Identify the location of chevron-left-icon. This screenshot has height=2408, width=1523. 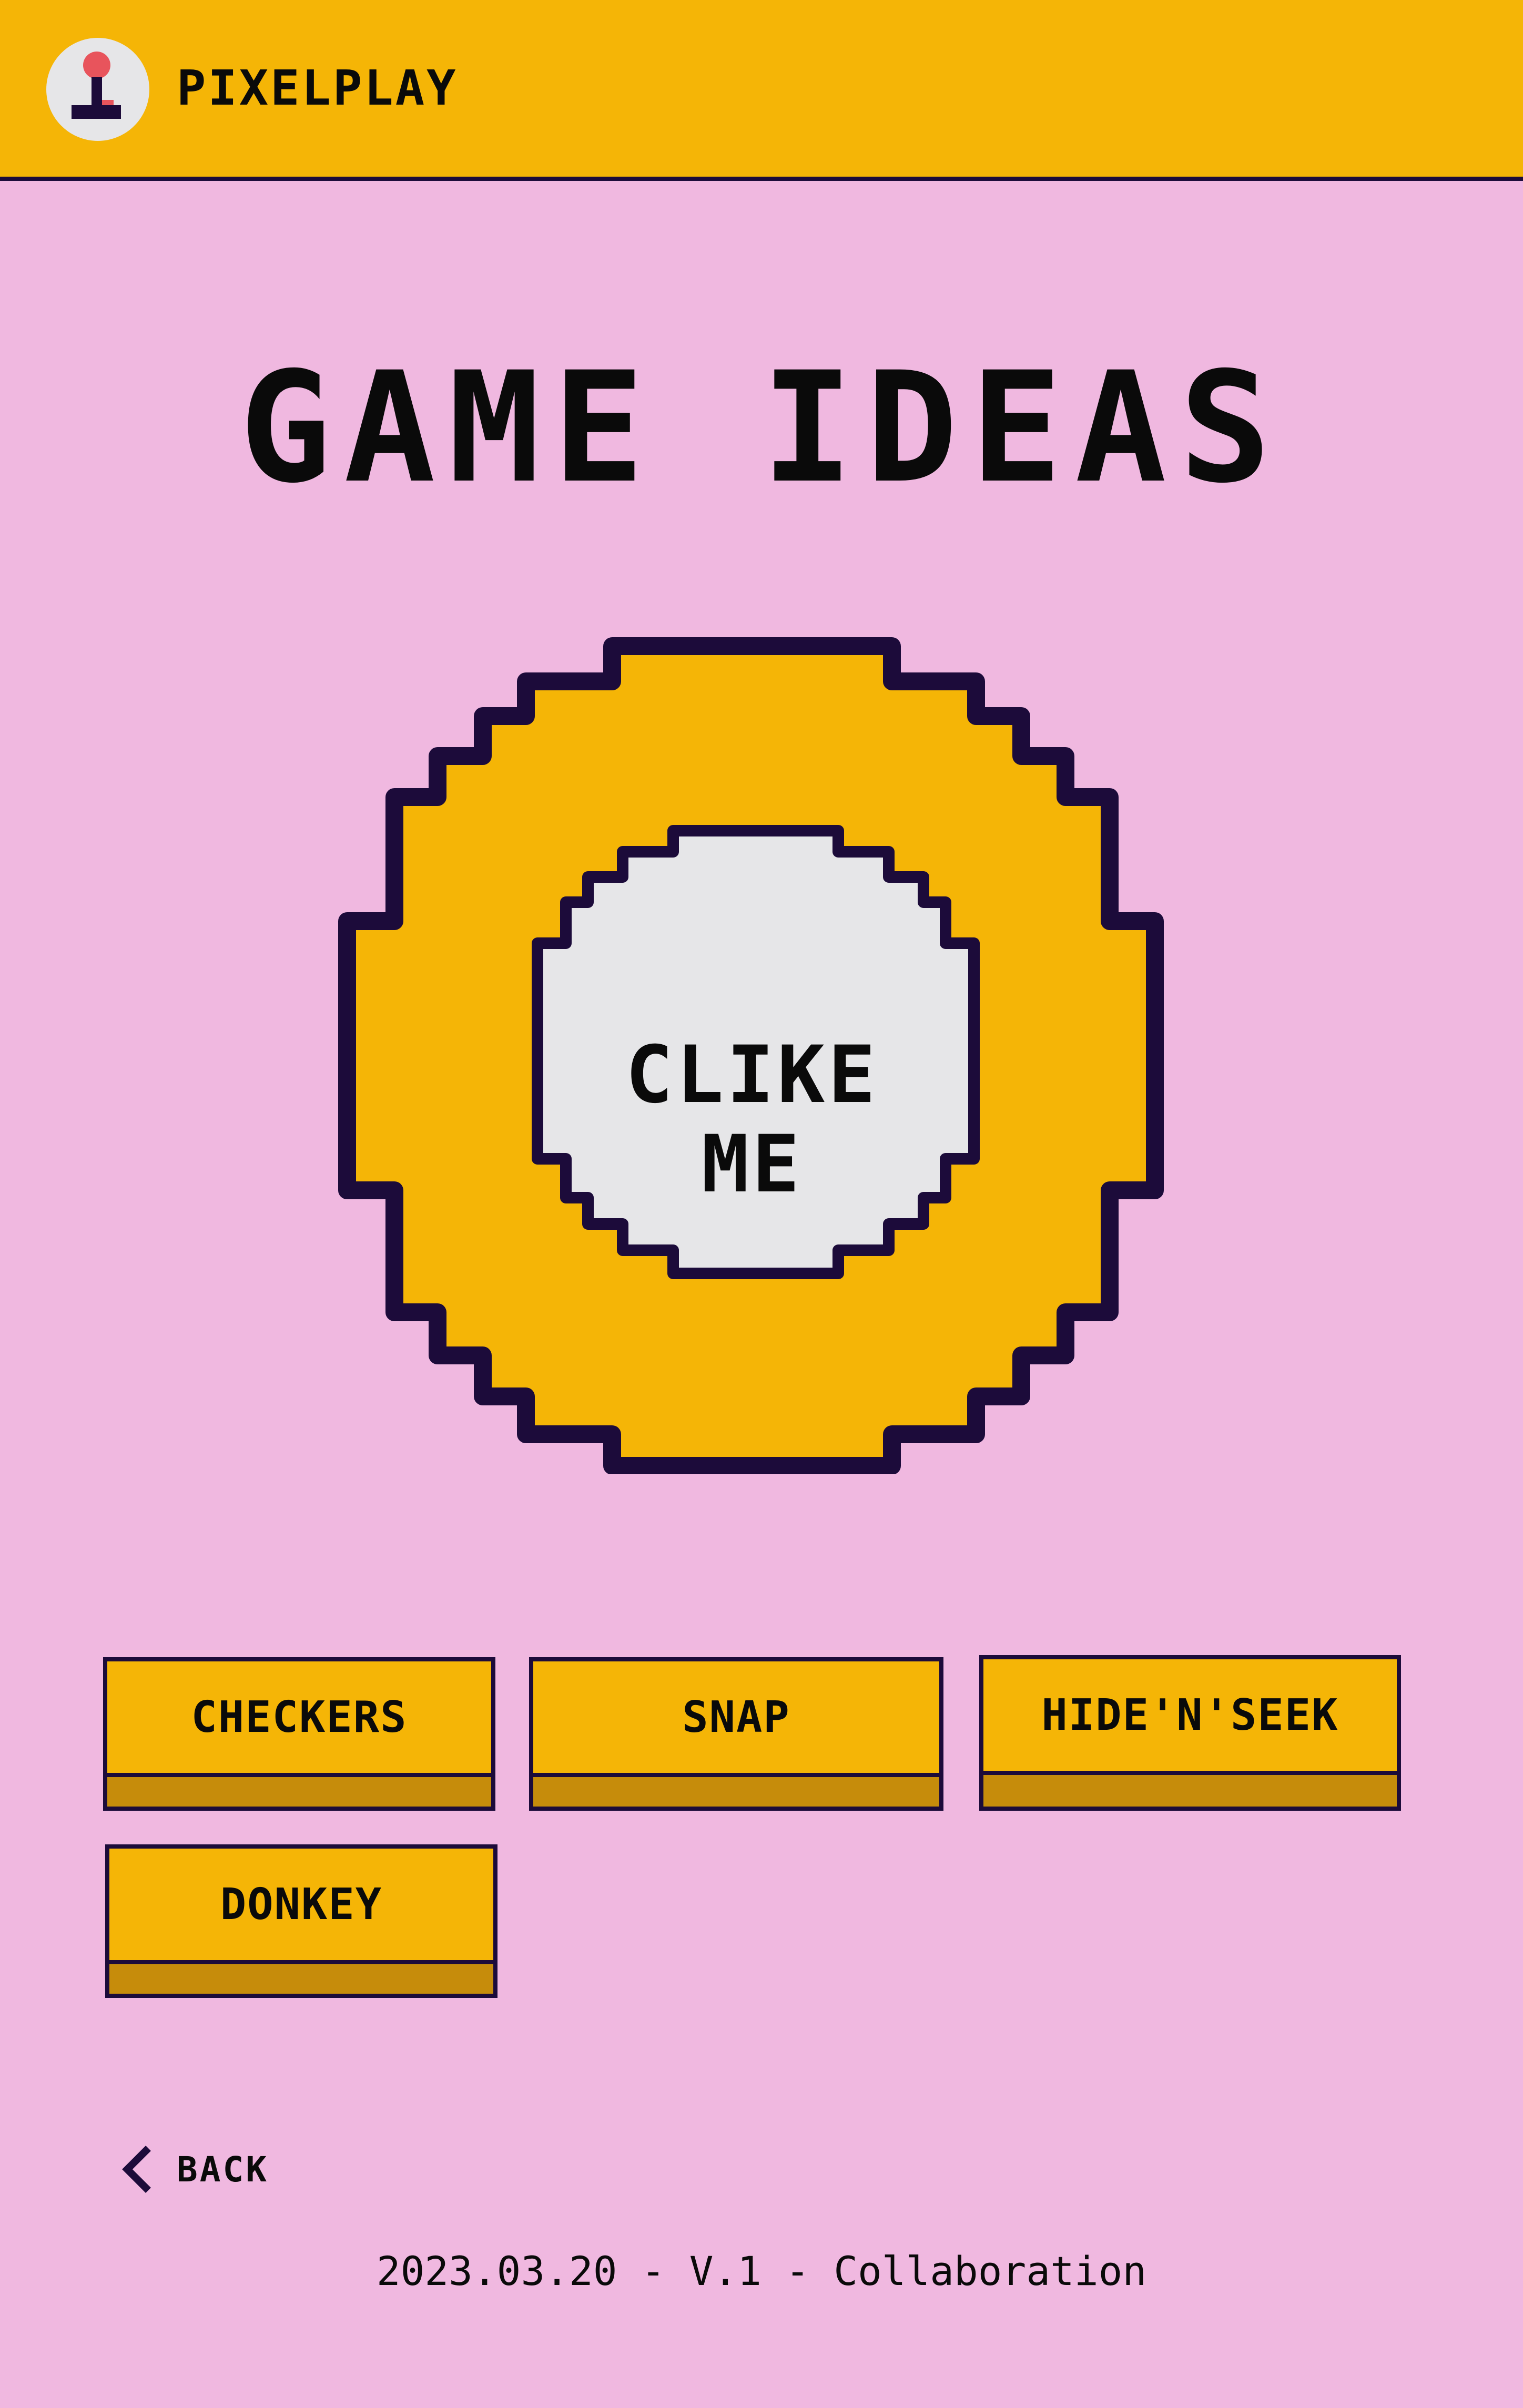
(136, 2169).